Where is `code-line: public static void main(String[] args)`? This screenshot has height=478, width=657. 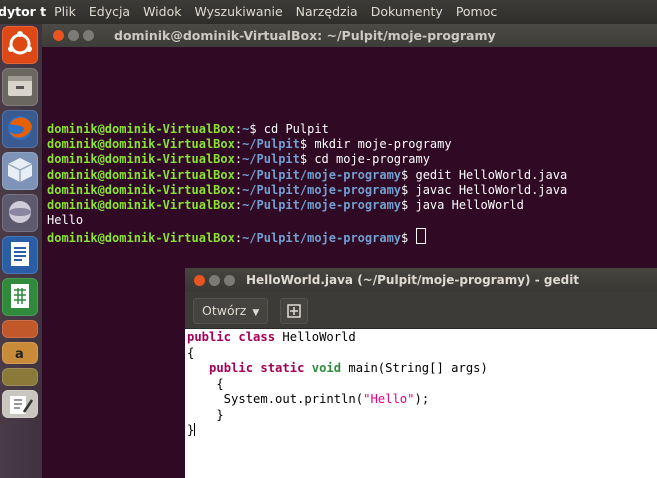 code-line: public static void main(String[] args) is located at coordinates (348, 368).